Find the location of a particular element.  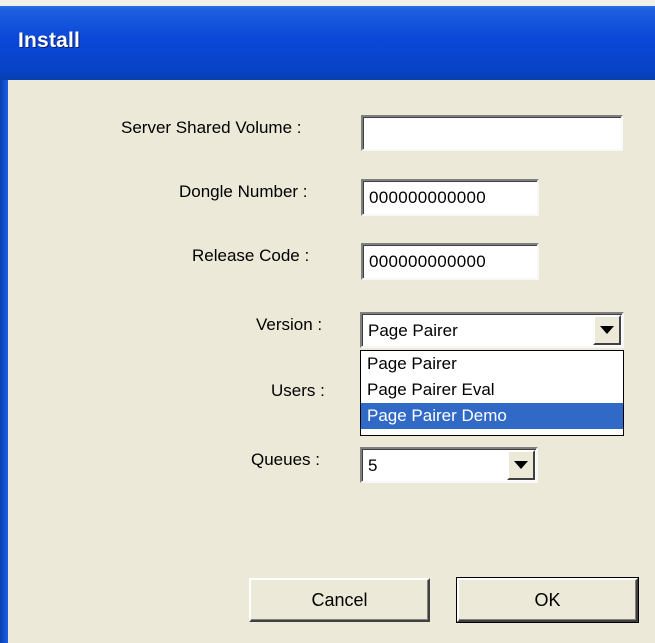

server-shared-volume-input is located at coordinates (495, 134).